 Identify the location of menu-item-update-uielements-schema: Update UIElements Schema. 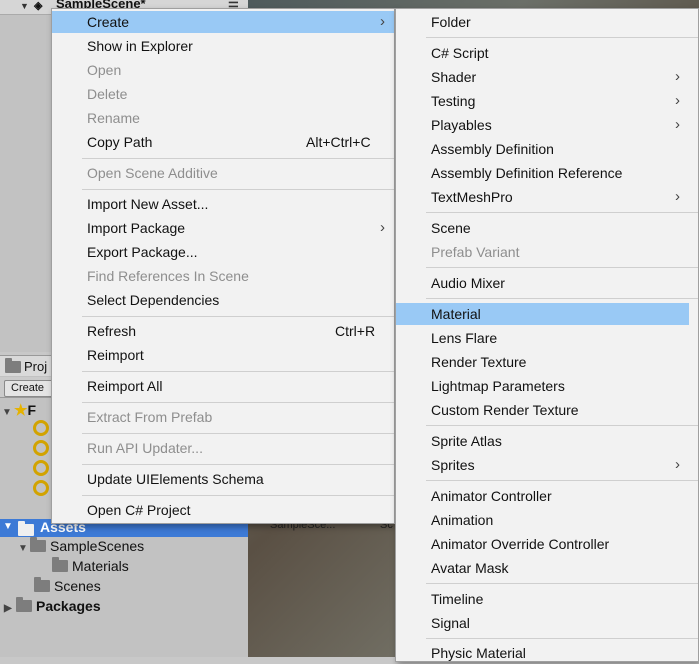
(223, 479).